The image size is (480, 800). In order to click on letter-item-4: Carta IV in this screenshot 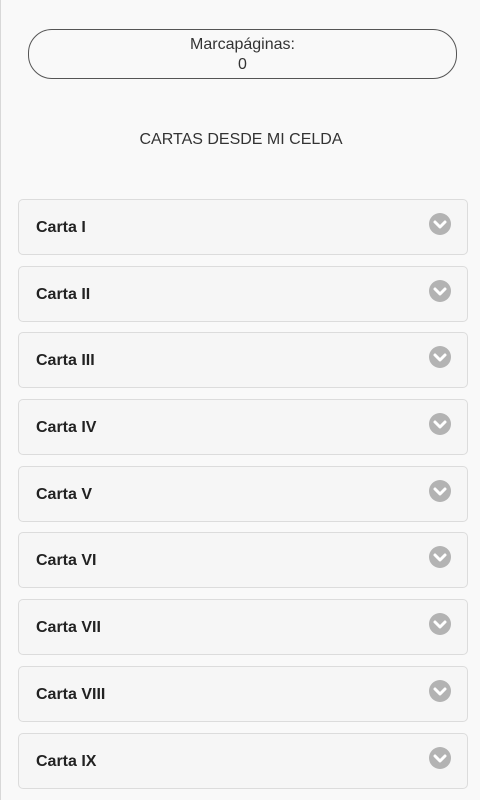, I will do `click(243, 427)`.